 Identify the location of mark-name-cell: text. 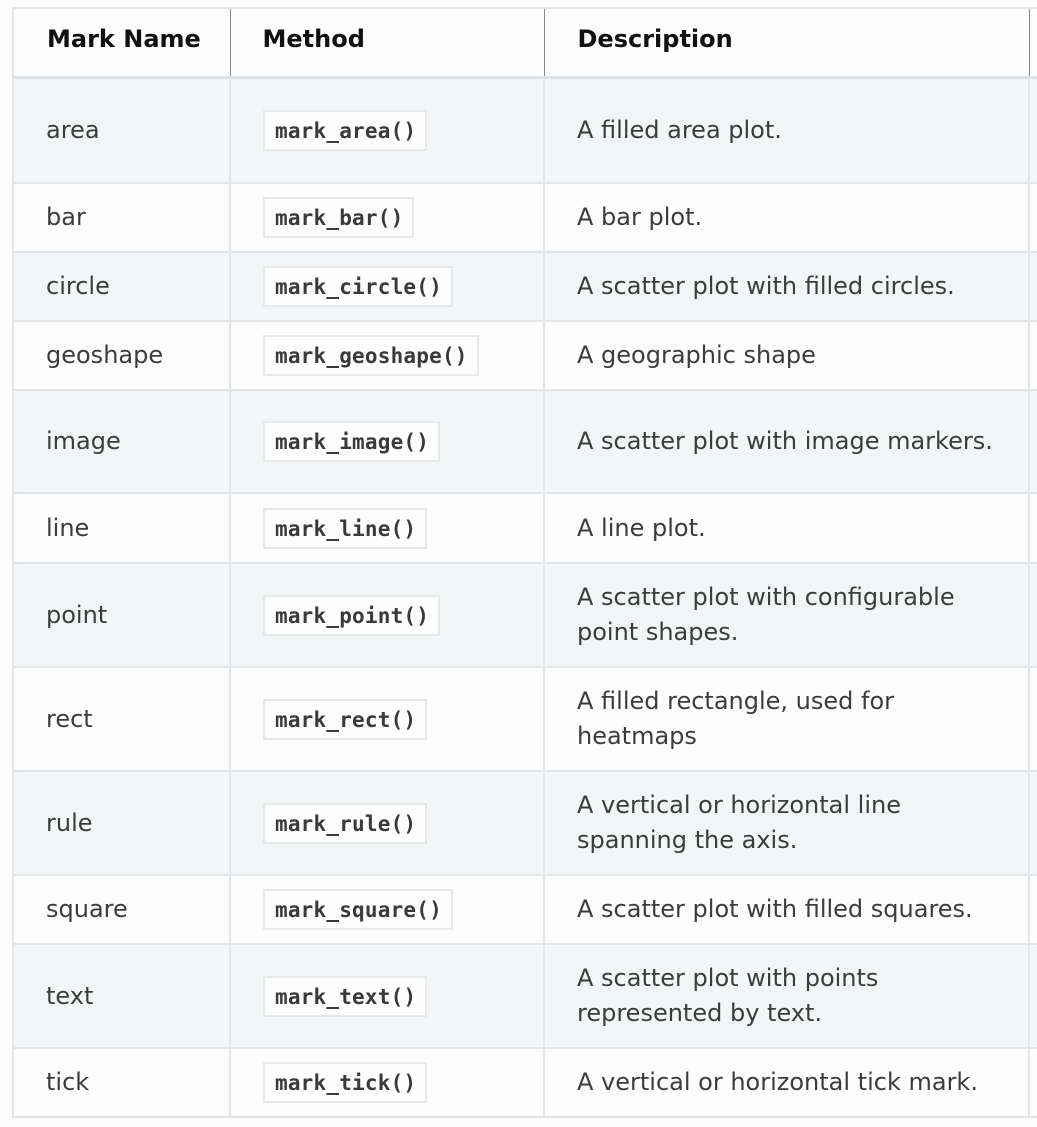
(121, 995).